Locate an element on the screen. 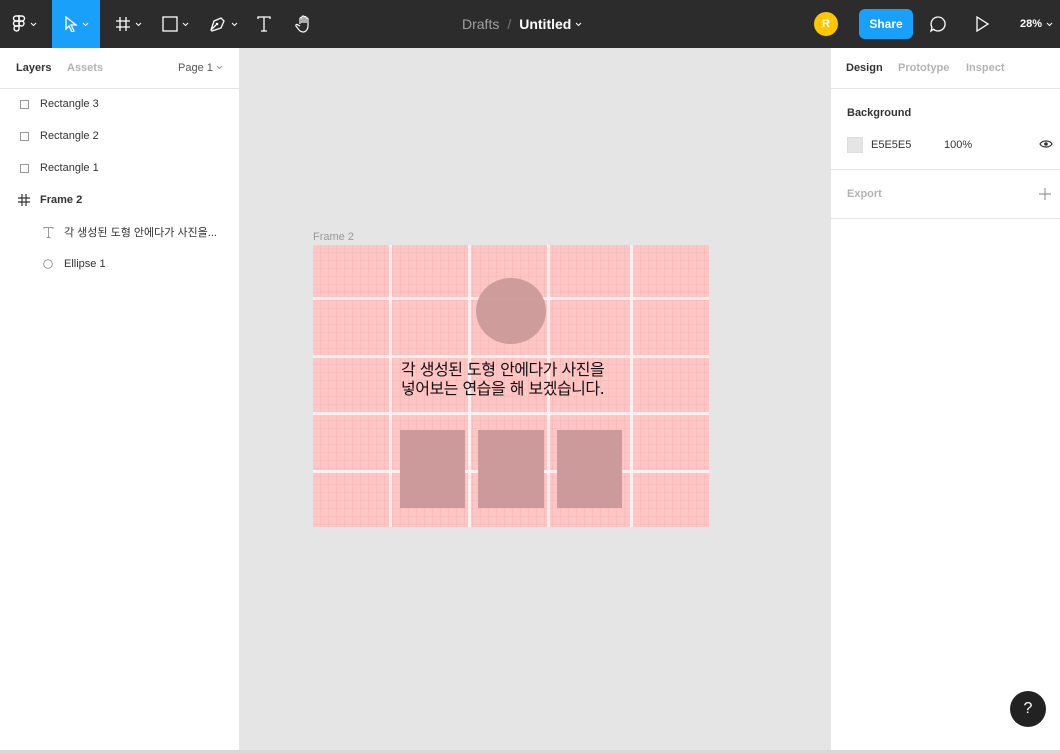  tab-inspect: Inspect is located at coordinates (985, 68).